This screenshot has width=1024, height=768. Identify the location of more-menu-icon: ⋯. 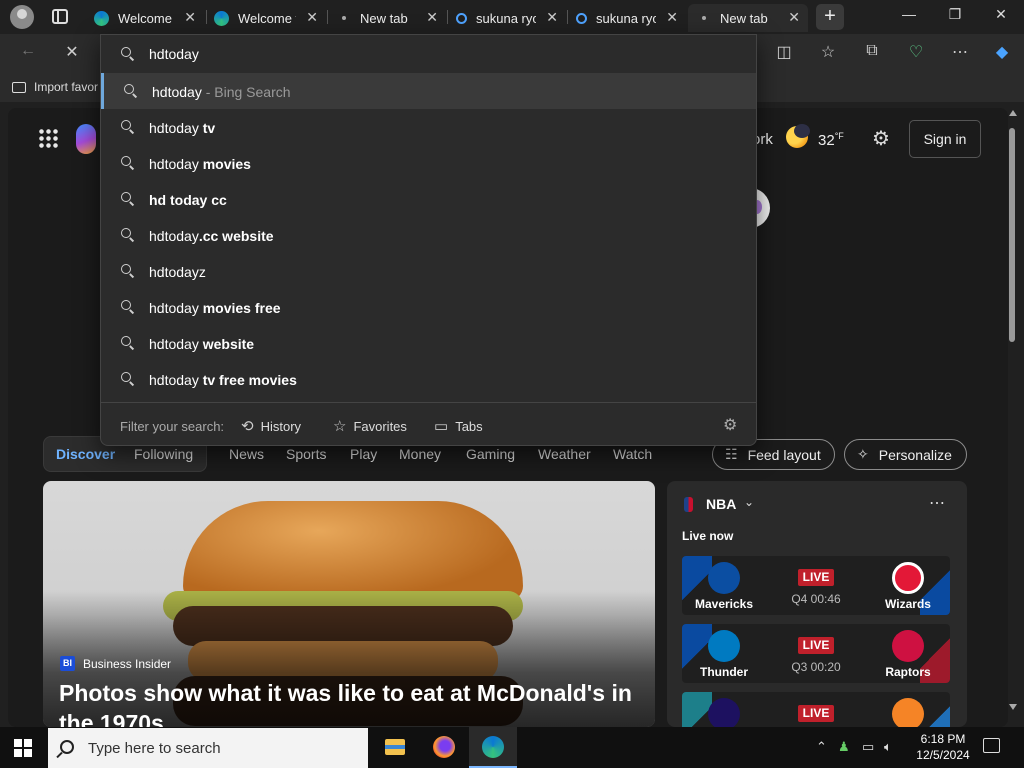
(960, 52).